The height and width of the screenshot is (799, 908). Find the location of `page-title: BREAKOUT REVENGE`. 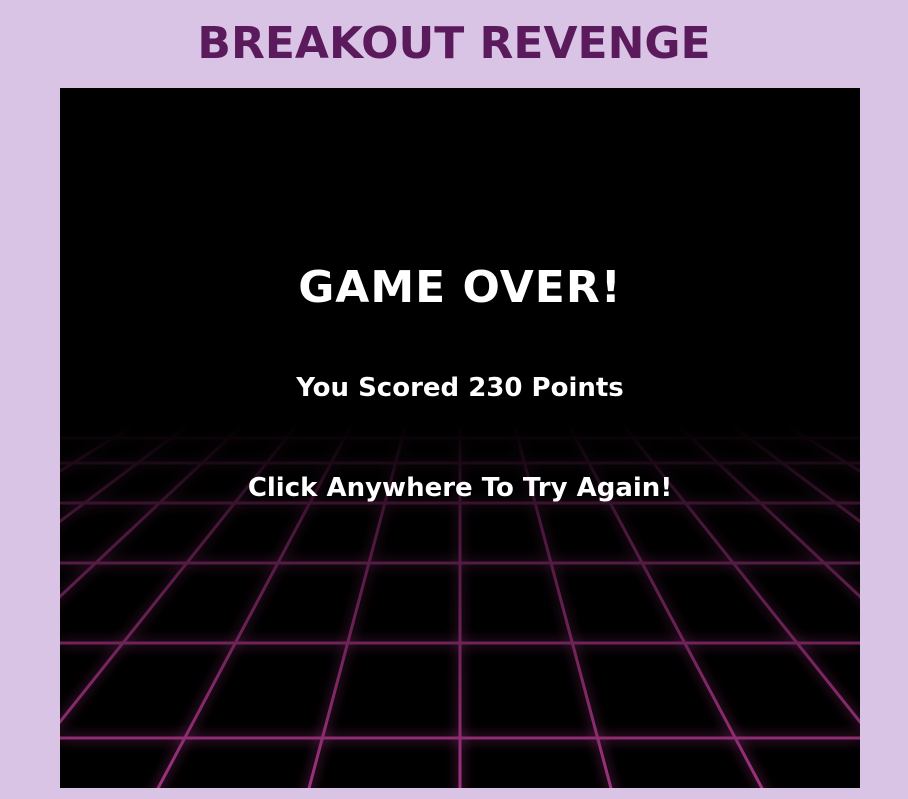

page-title: BREAKOUT REVENGE is located at coordinates (454, 43).